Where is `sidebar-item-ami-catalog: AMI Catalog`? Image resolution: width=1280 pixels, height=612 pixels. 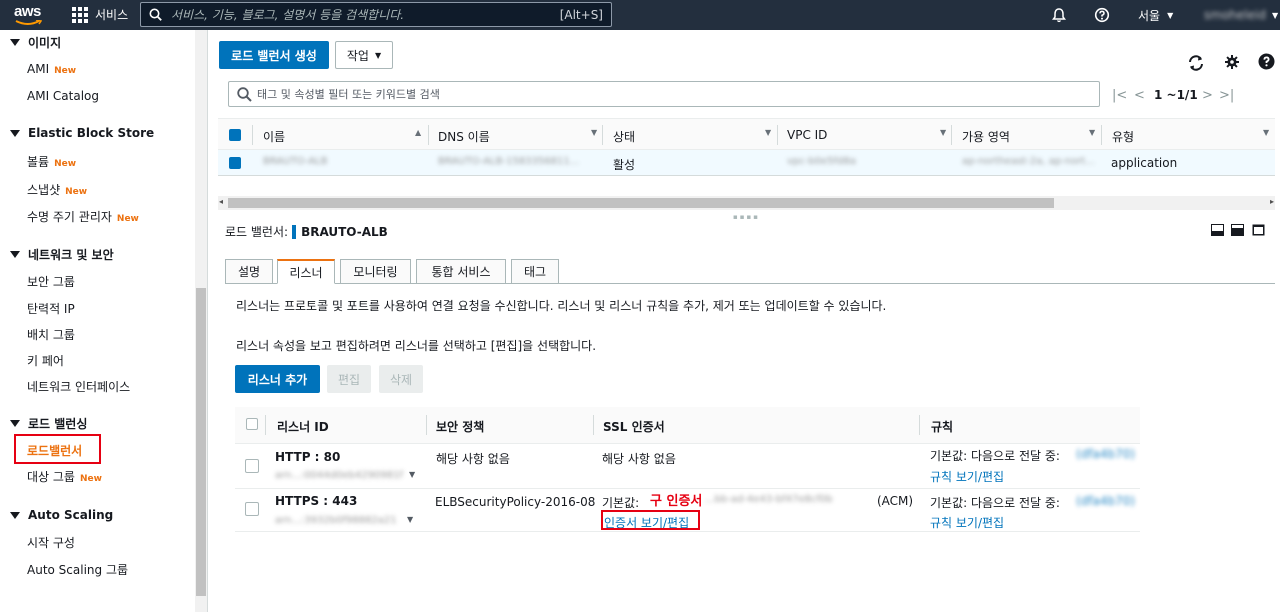
sidebar-item-ami-catalog: AMI Catalog is located at coordinates (63, 96).